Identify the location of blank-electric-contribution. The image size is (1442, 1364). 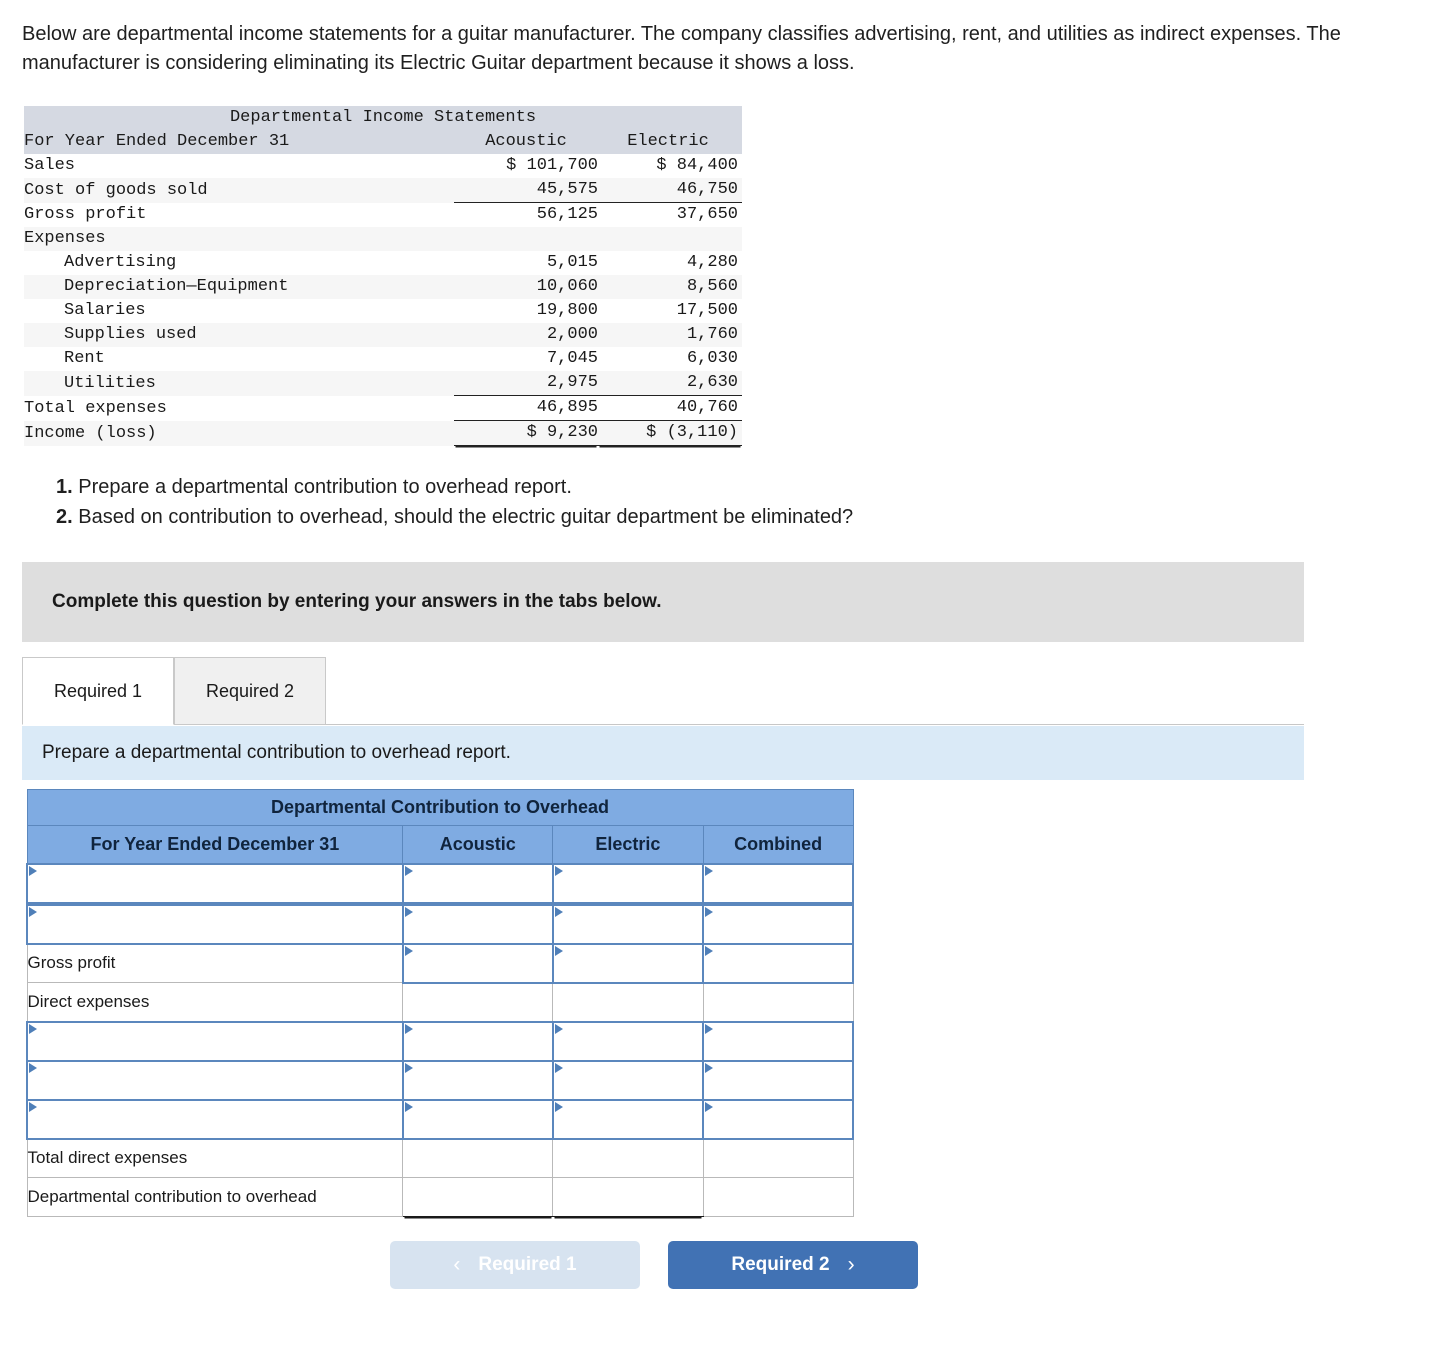
(628, 1197).